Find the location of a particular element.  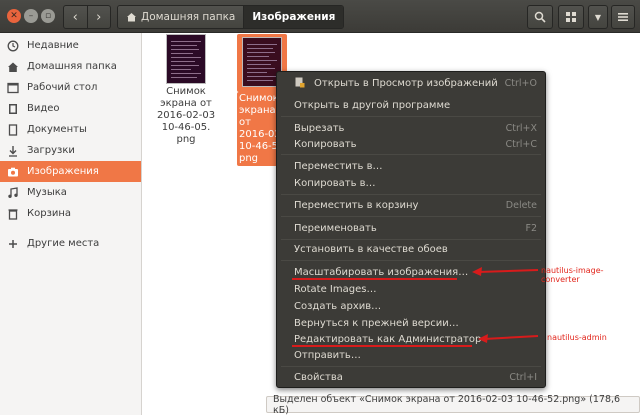

back-button: ‹ is located at coordinates (75, 17).